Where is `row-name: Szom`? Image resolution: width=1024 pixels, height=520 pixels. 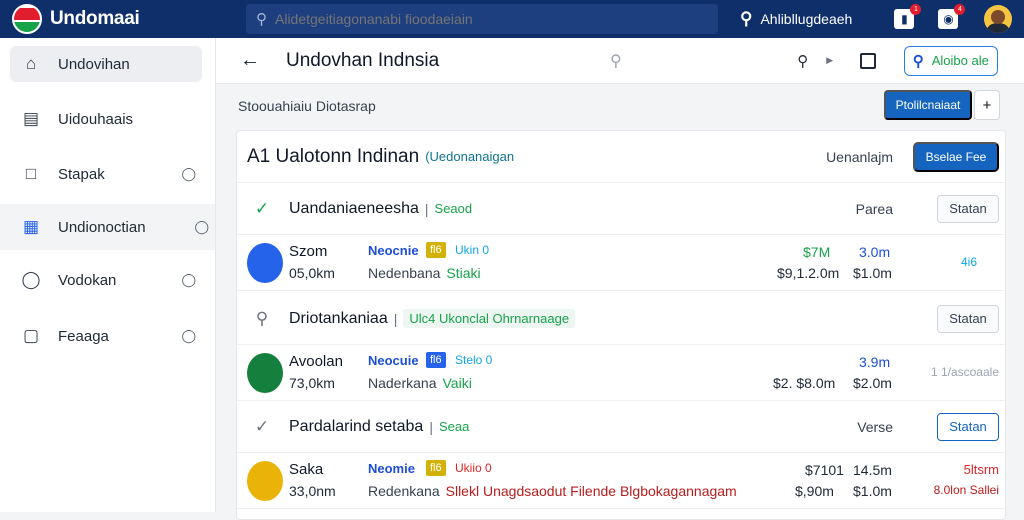
row-name: Szom is located at coordinates (308, 251).